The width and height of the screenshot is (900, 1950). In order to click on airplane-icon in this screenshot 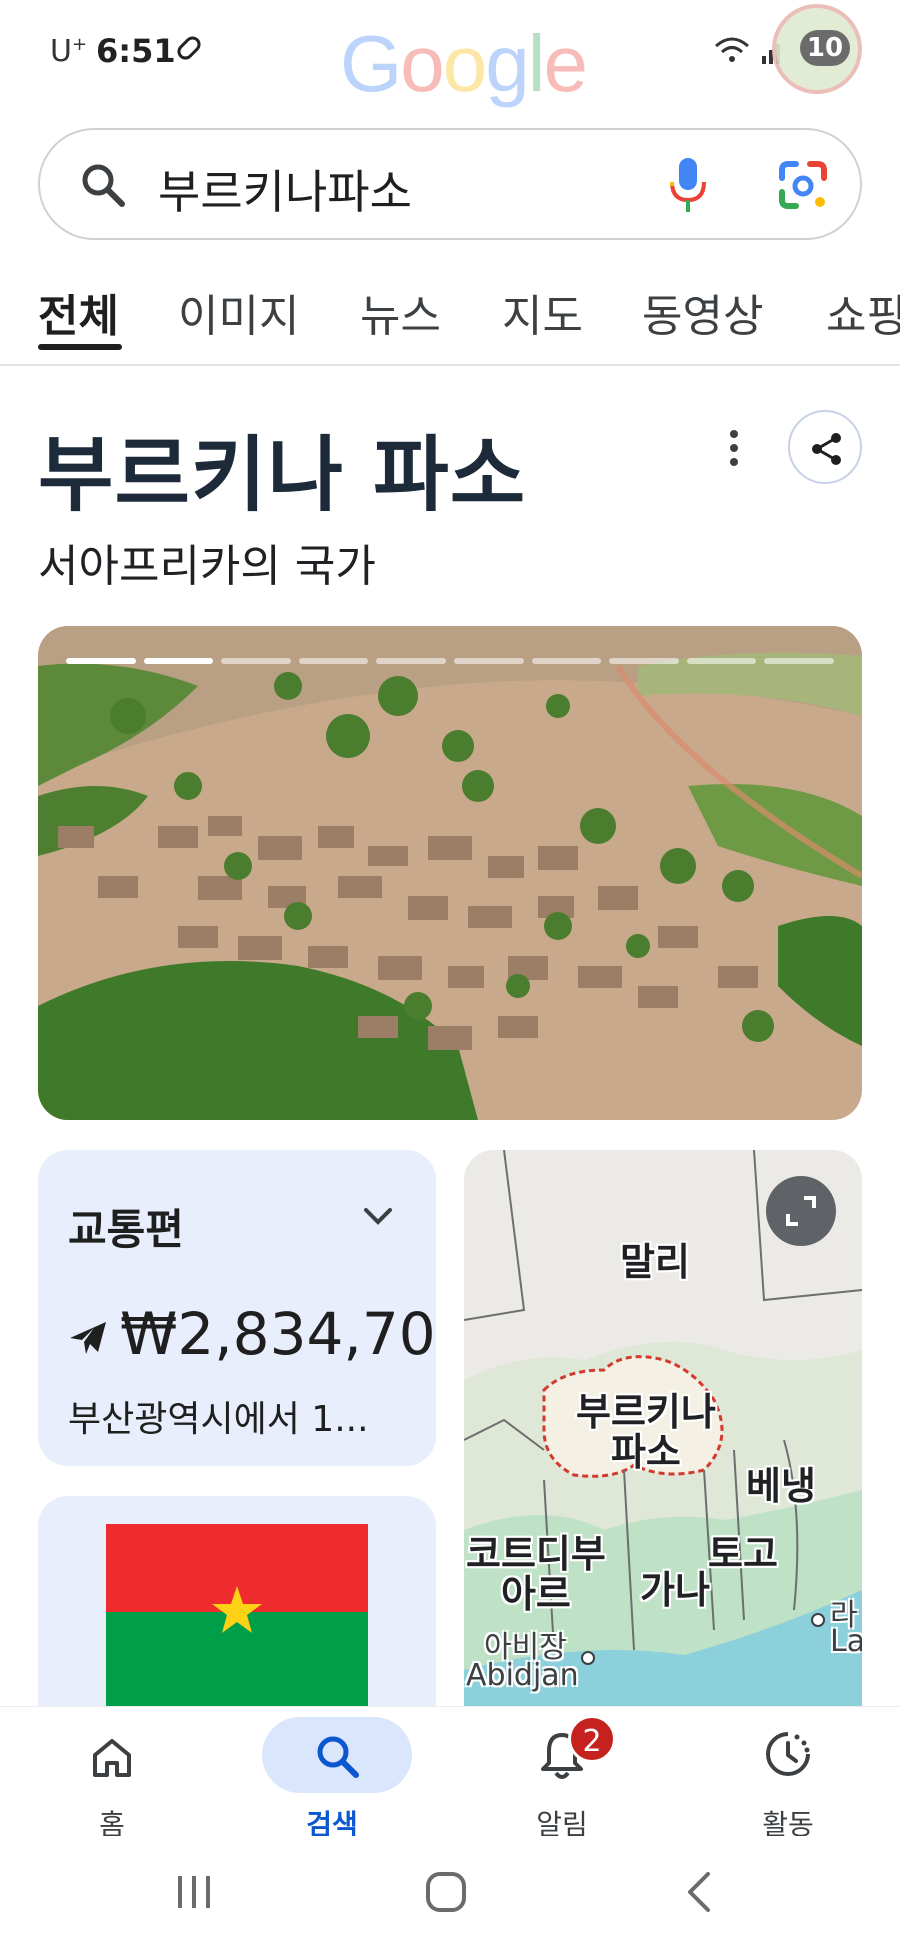, I will do `click(88, 1338)`.